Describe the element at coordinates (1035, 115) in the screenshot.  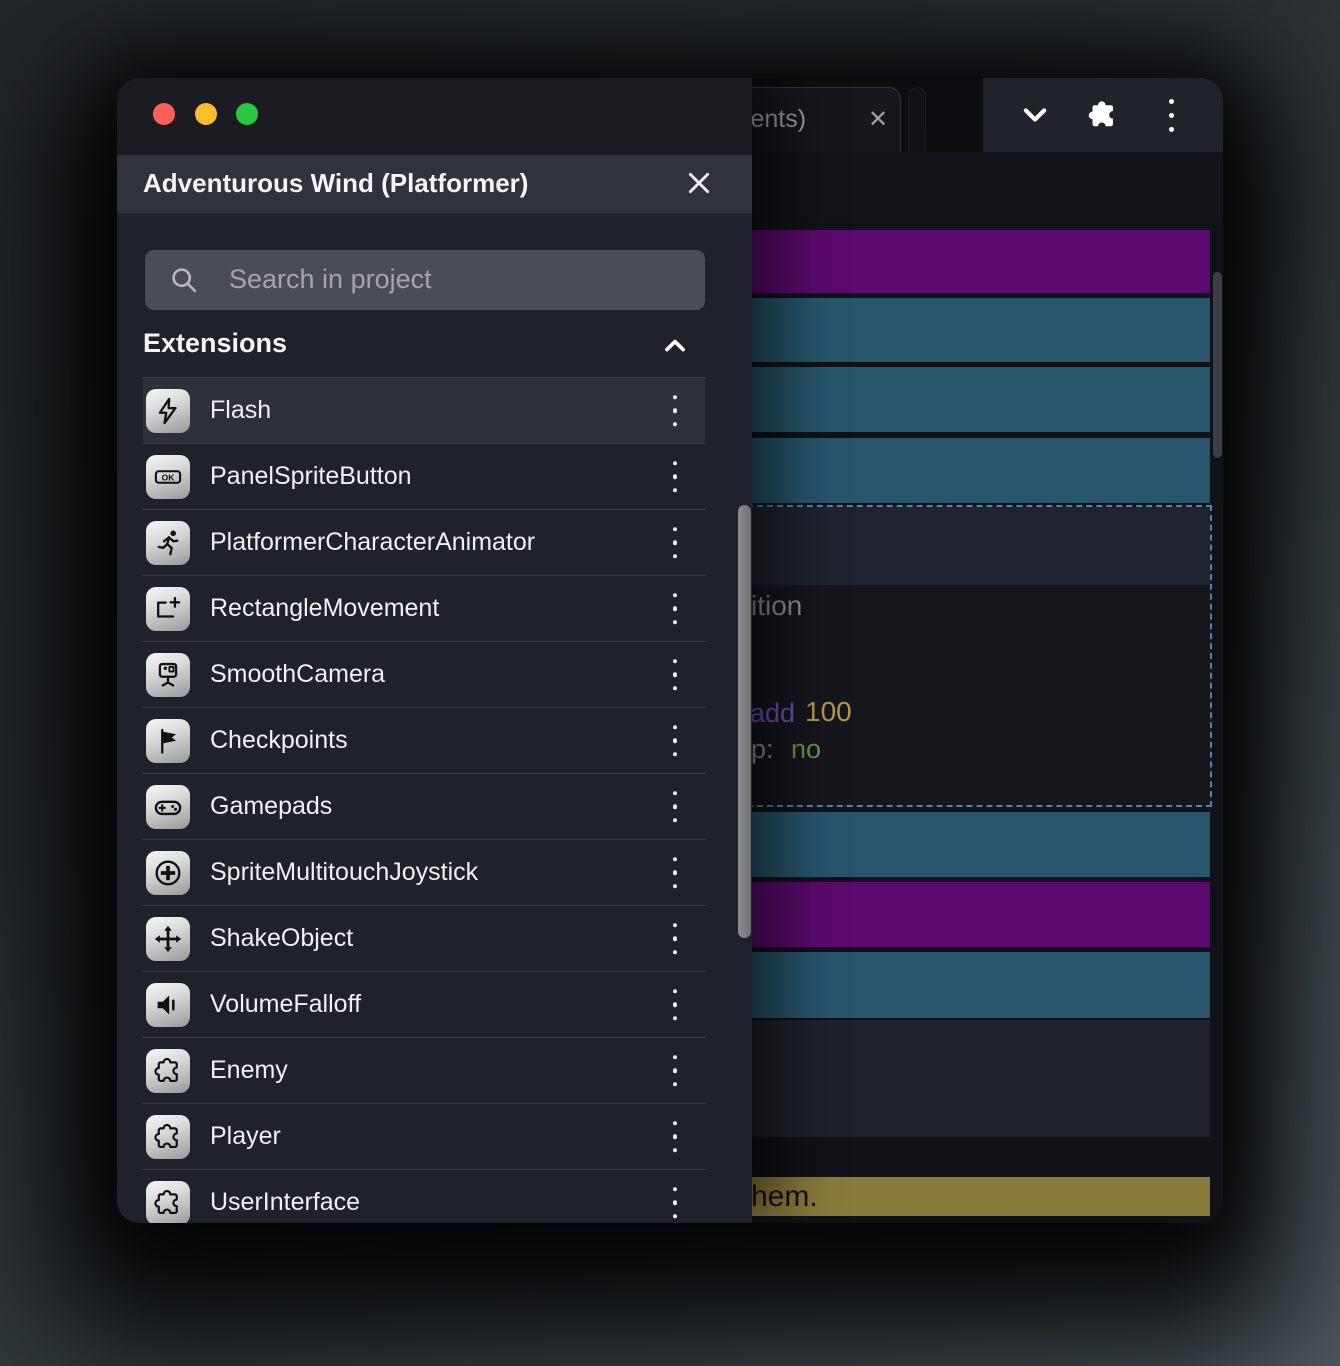
I see `chevron-down-icon` at that location.